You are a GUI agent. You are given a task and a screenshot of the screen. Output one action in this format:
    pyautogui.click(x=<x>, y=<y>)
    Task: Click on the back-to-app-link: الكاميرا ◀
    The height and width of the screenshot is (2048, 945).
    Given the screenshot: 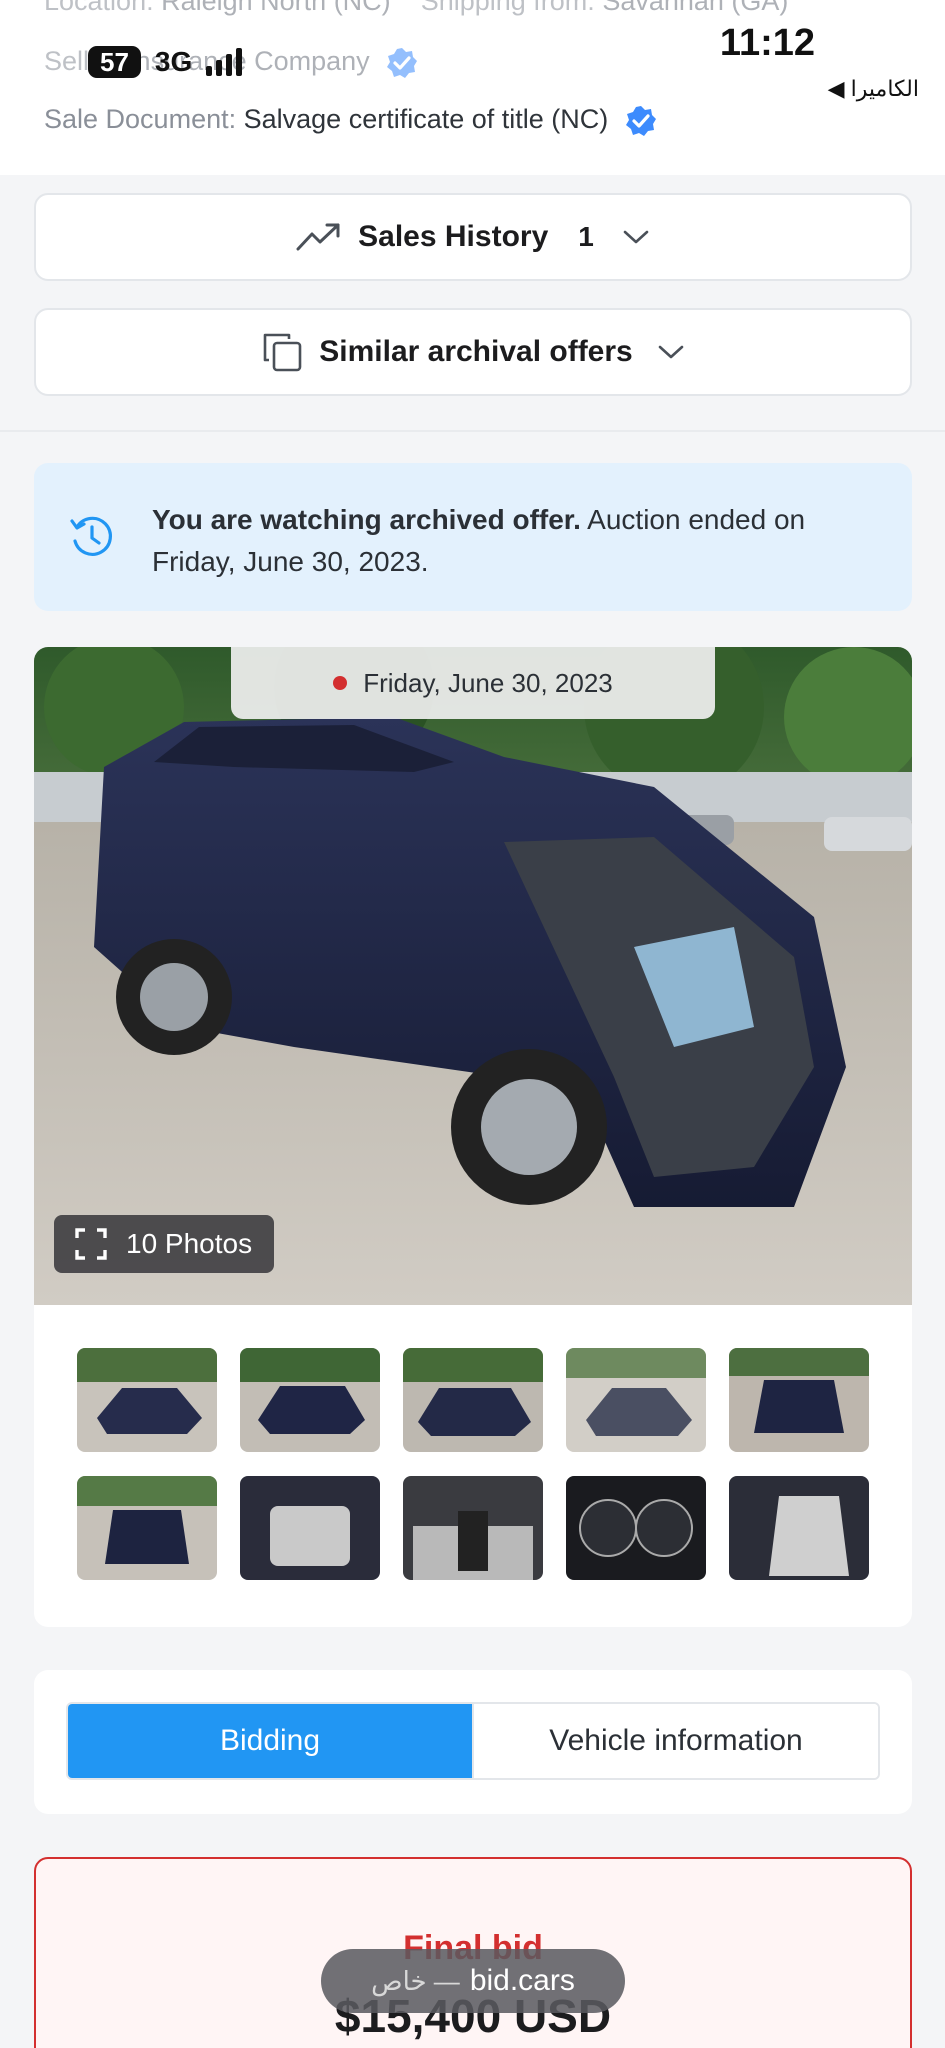 What is the action you would take?
    pyautogui.click(x=873, y=89)
    